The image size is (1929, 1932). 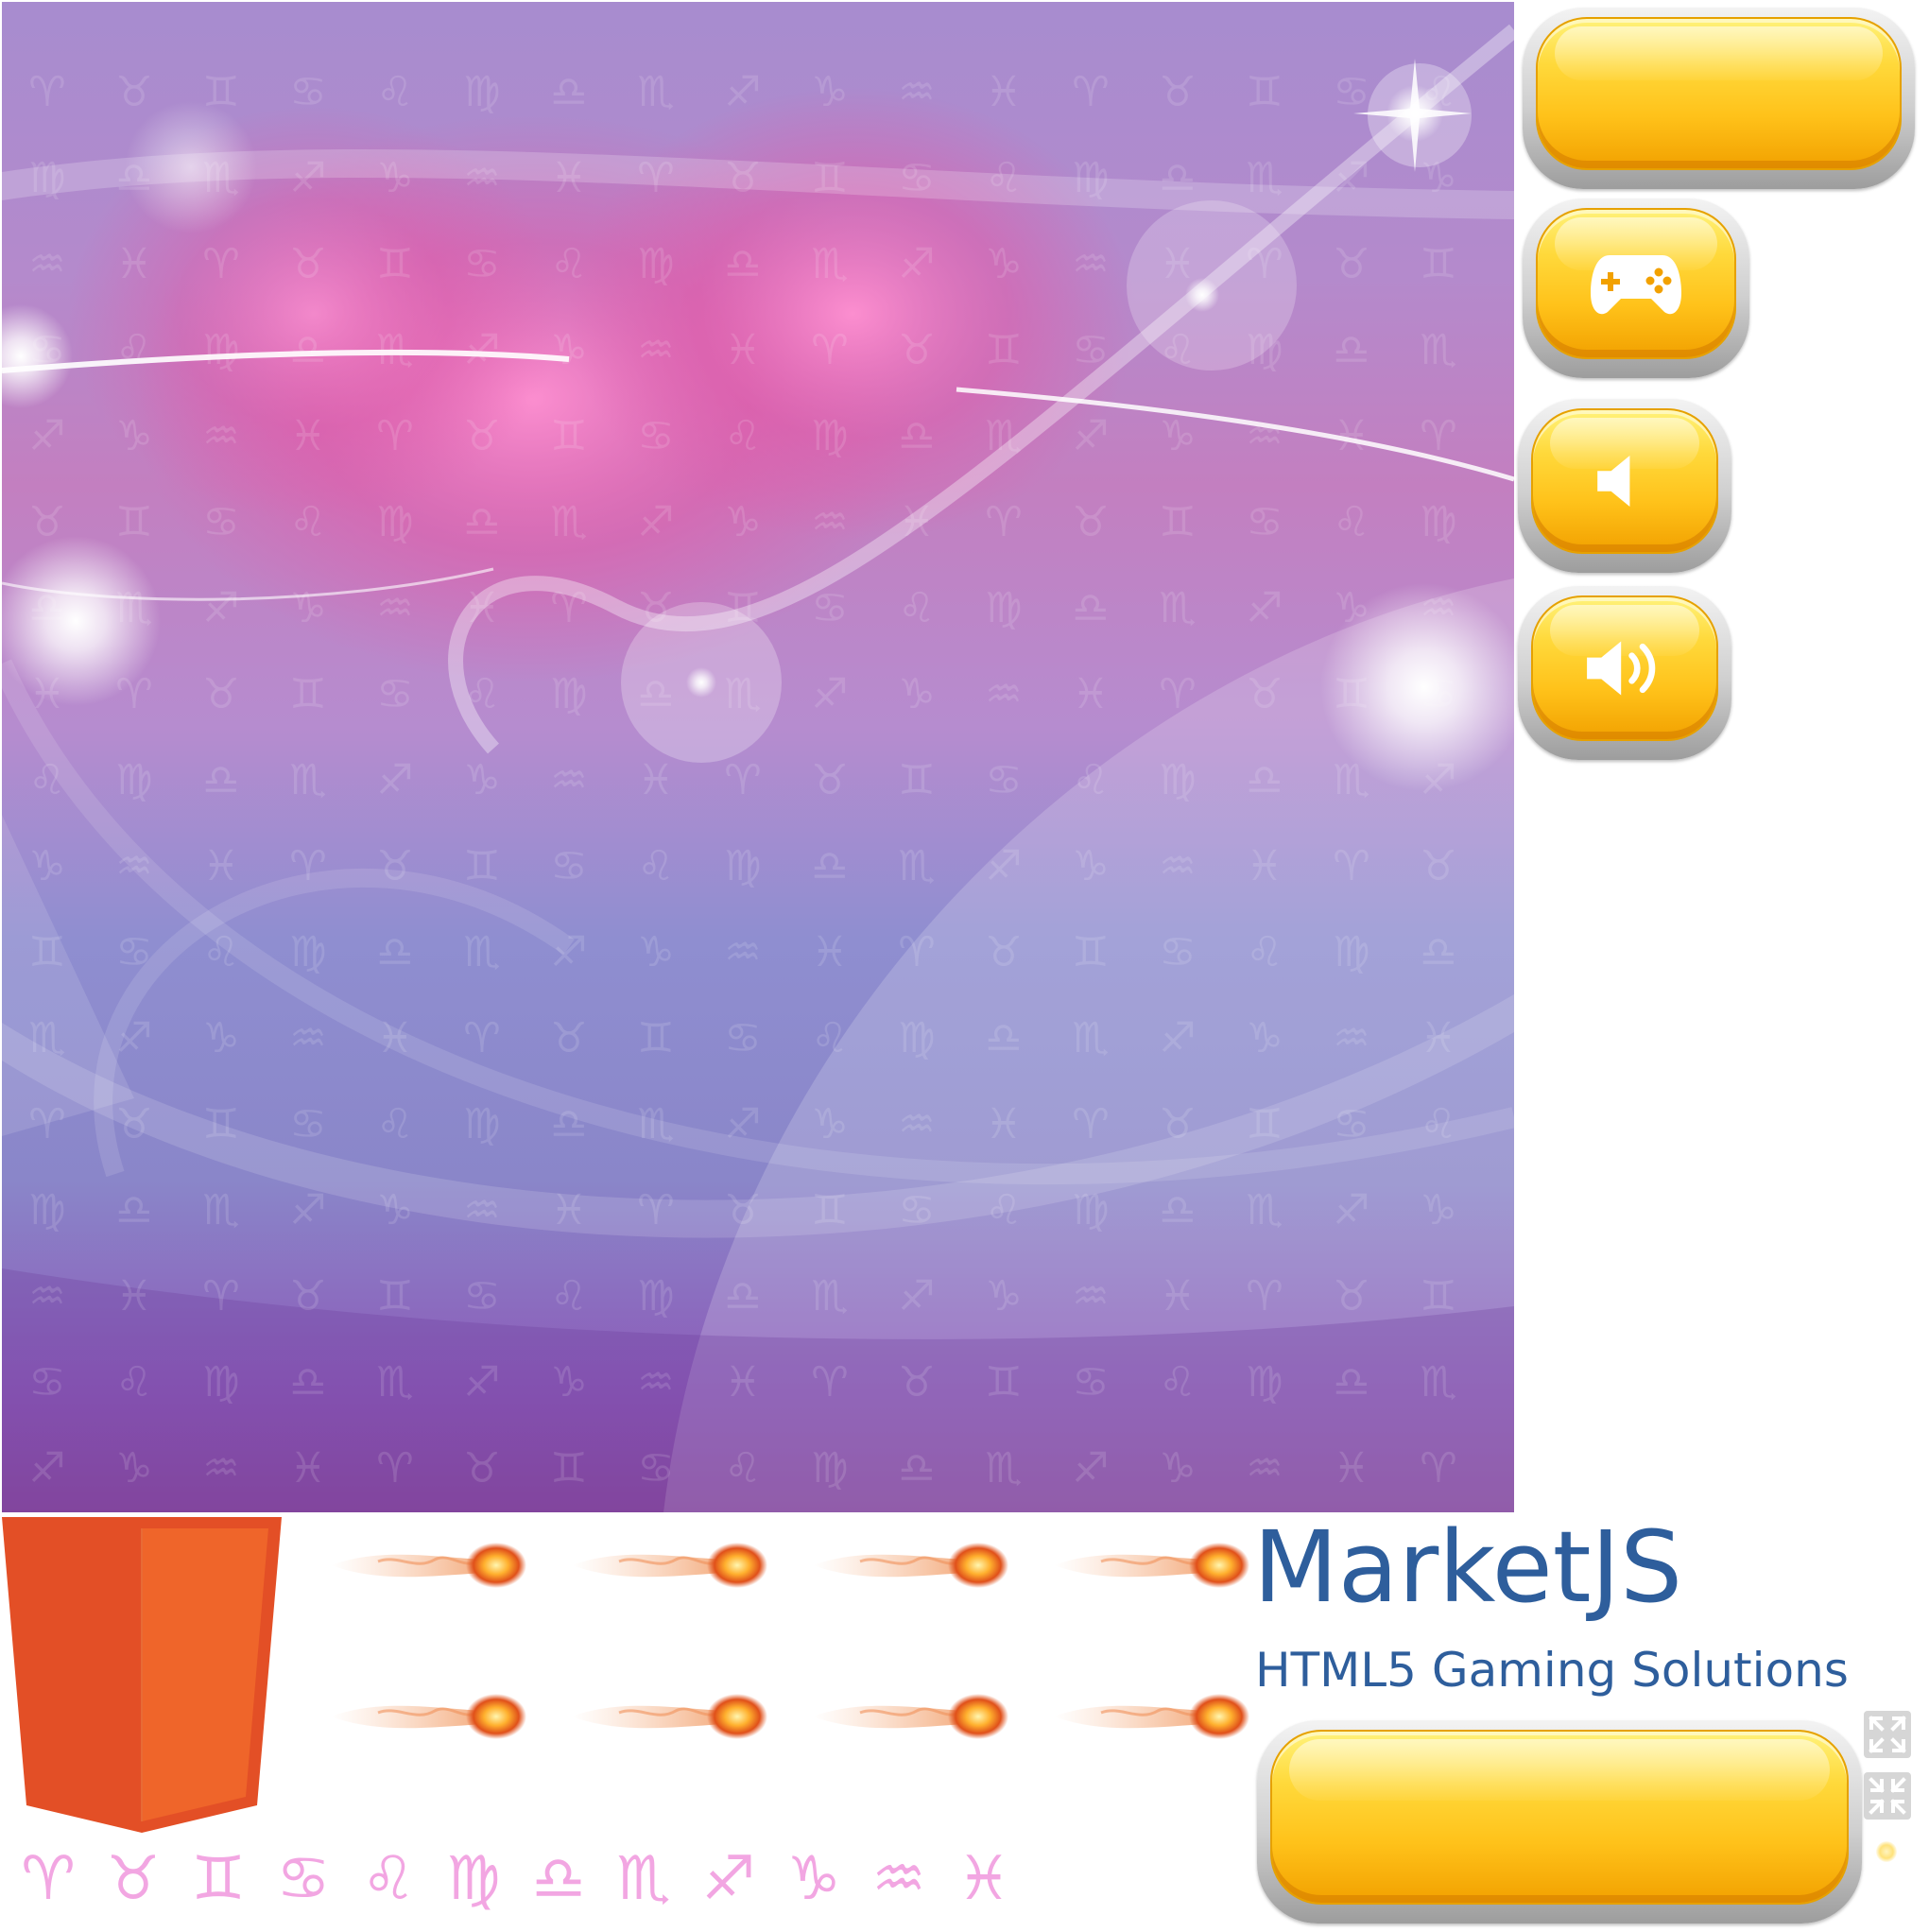 What do you see at coordinates (1636, 288) in the screenshot?
I see `play-button` at bounding box center [1636, 288].